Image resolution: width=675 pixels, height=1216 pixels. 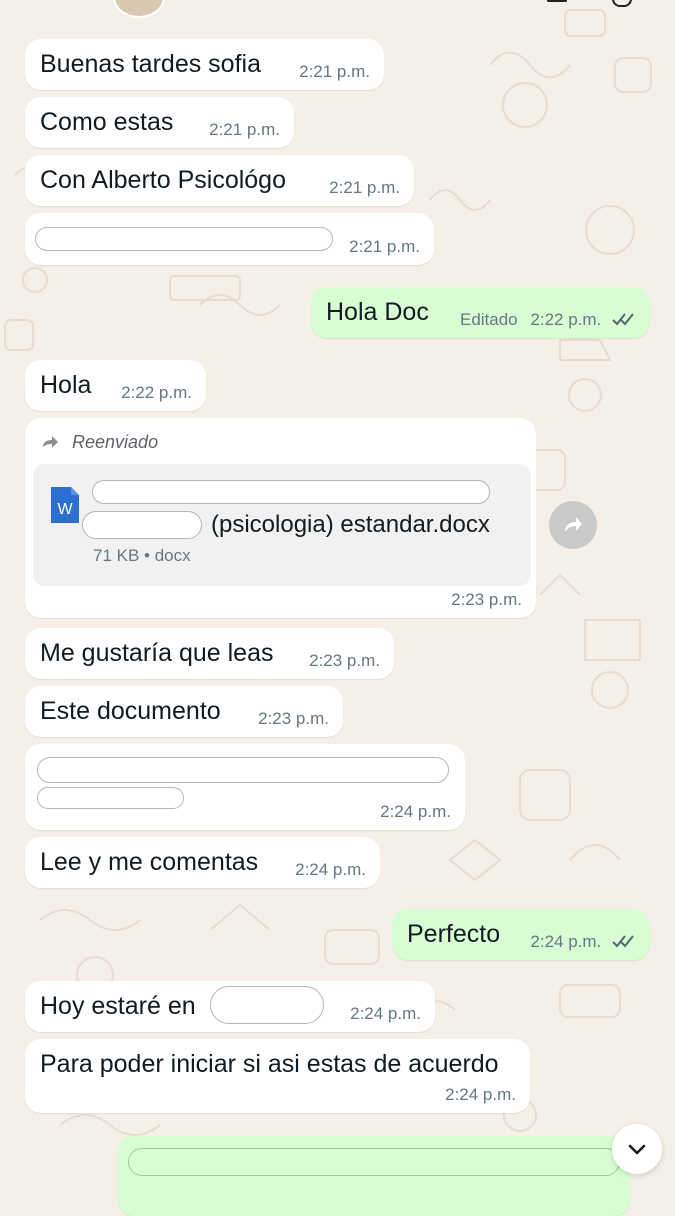 I want to click on word-document-icon: W, so click(x=65, y=505).